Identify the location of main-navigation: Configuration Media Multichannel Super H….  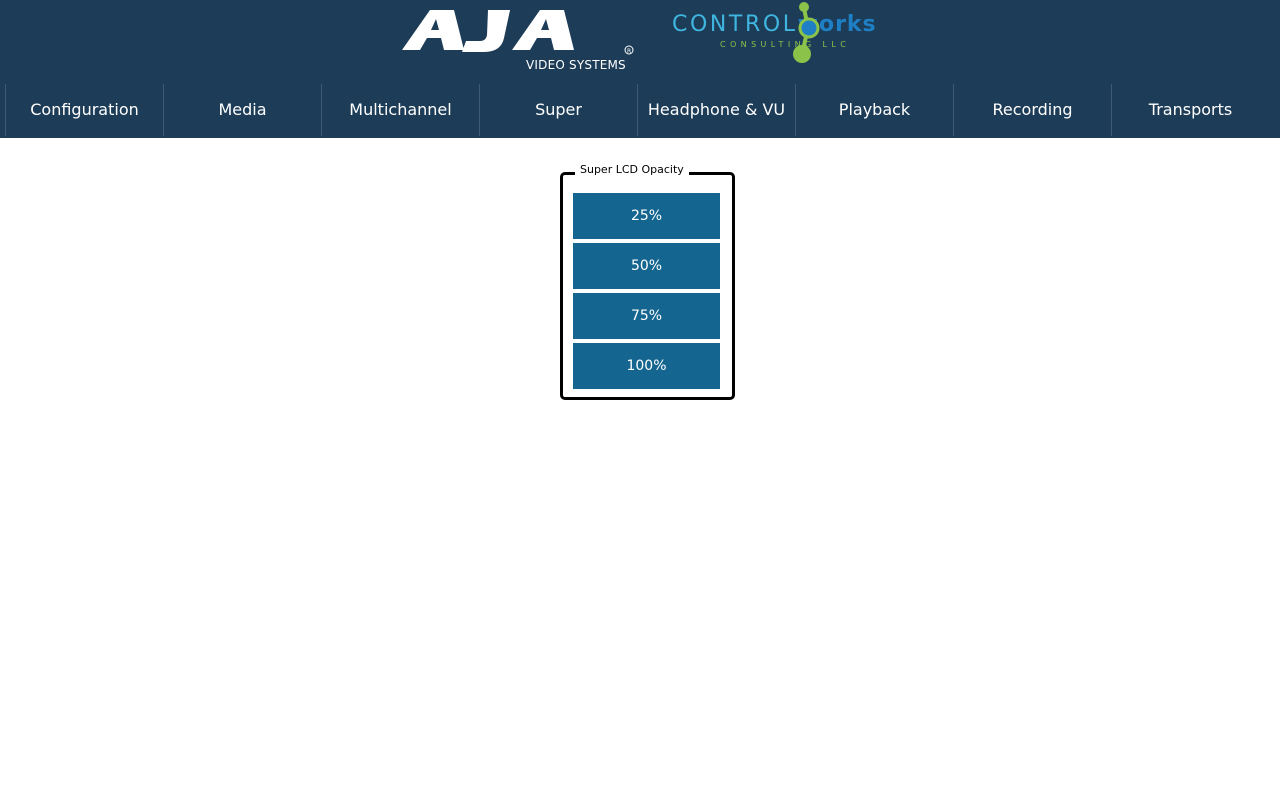
(637, 110).